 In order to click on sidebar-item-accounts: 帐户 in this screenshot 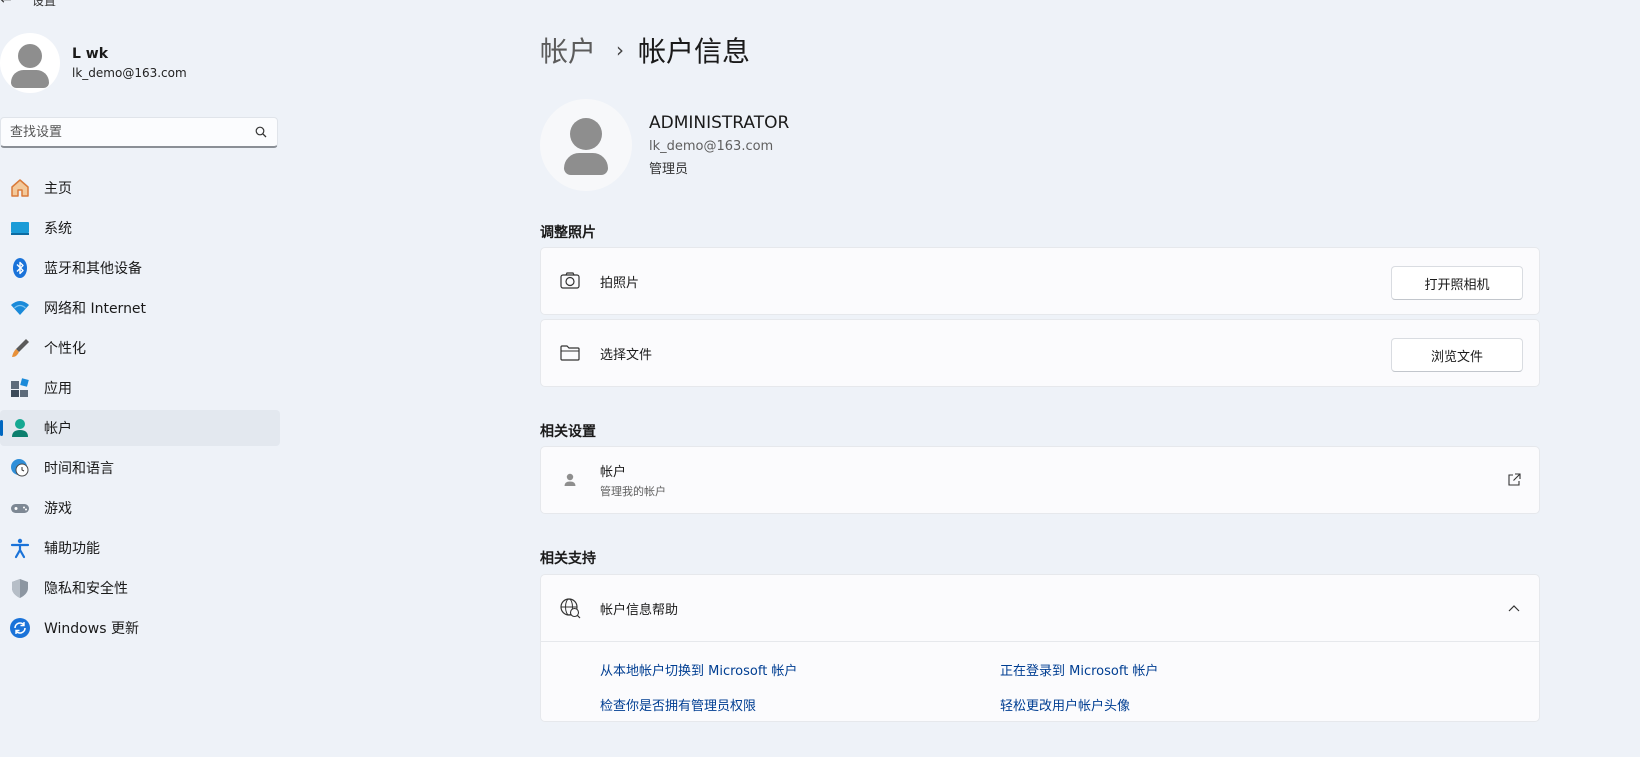, I will do `click(140, 428)`.